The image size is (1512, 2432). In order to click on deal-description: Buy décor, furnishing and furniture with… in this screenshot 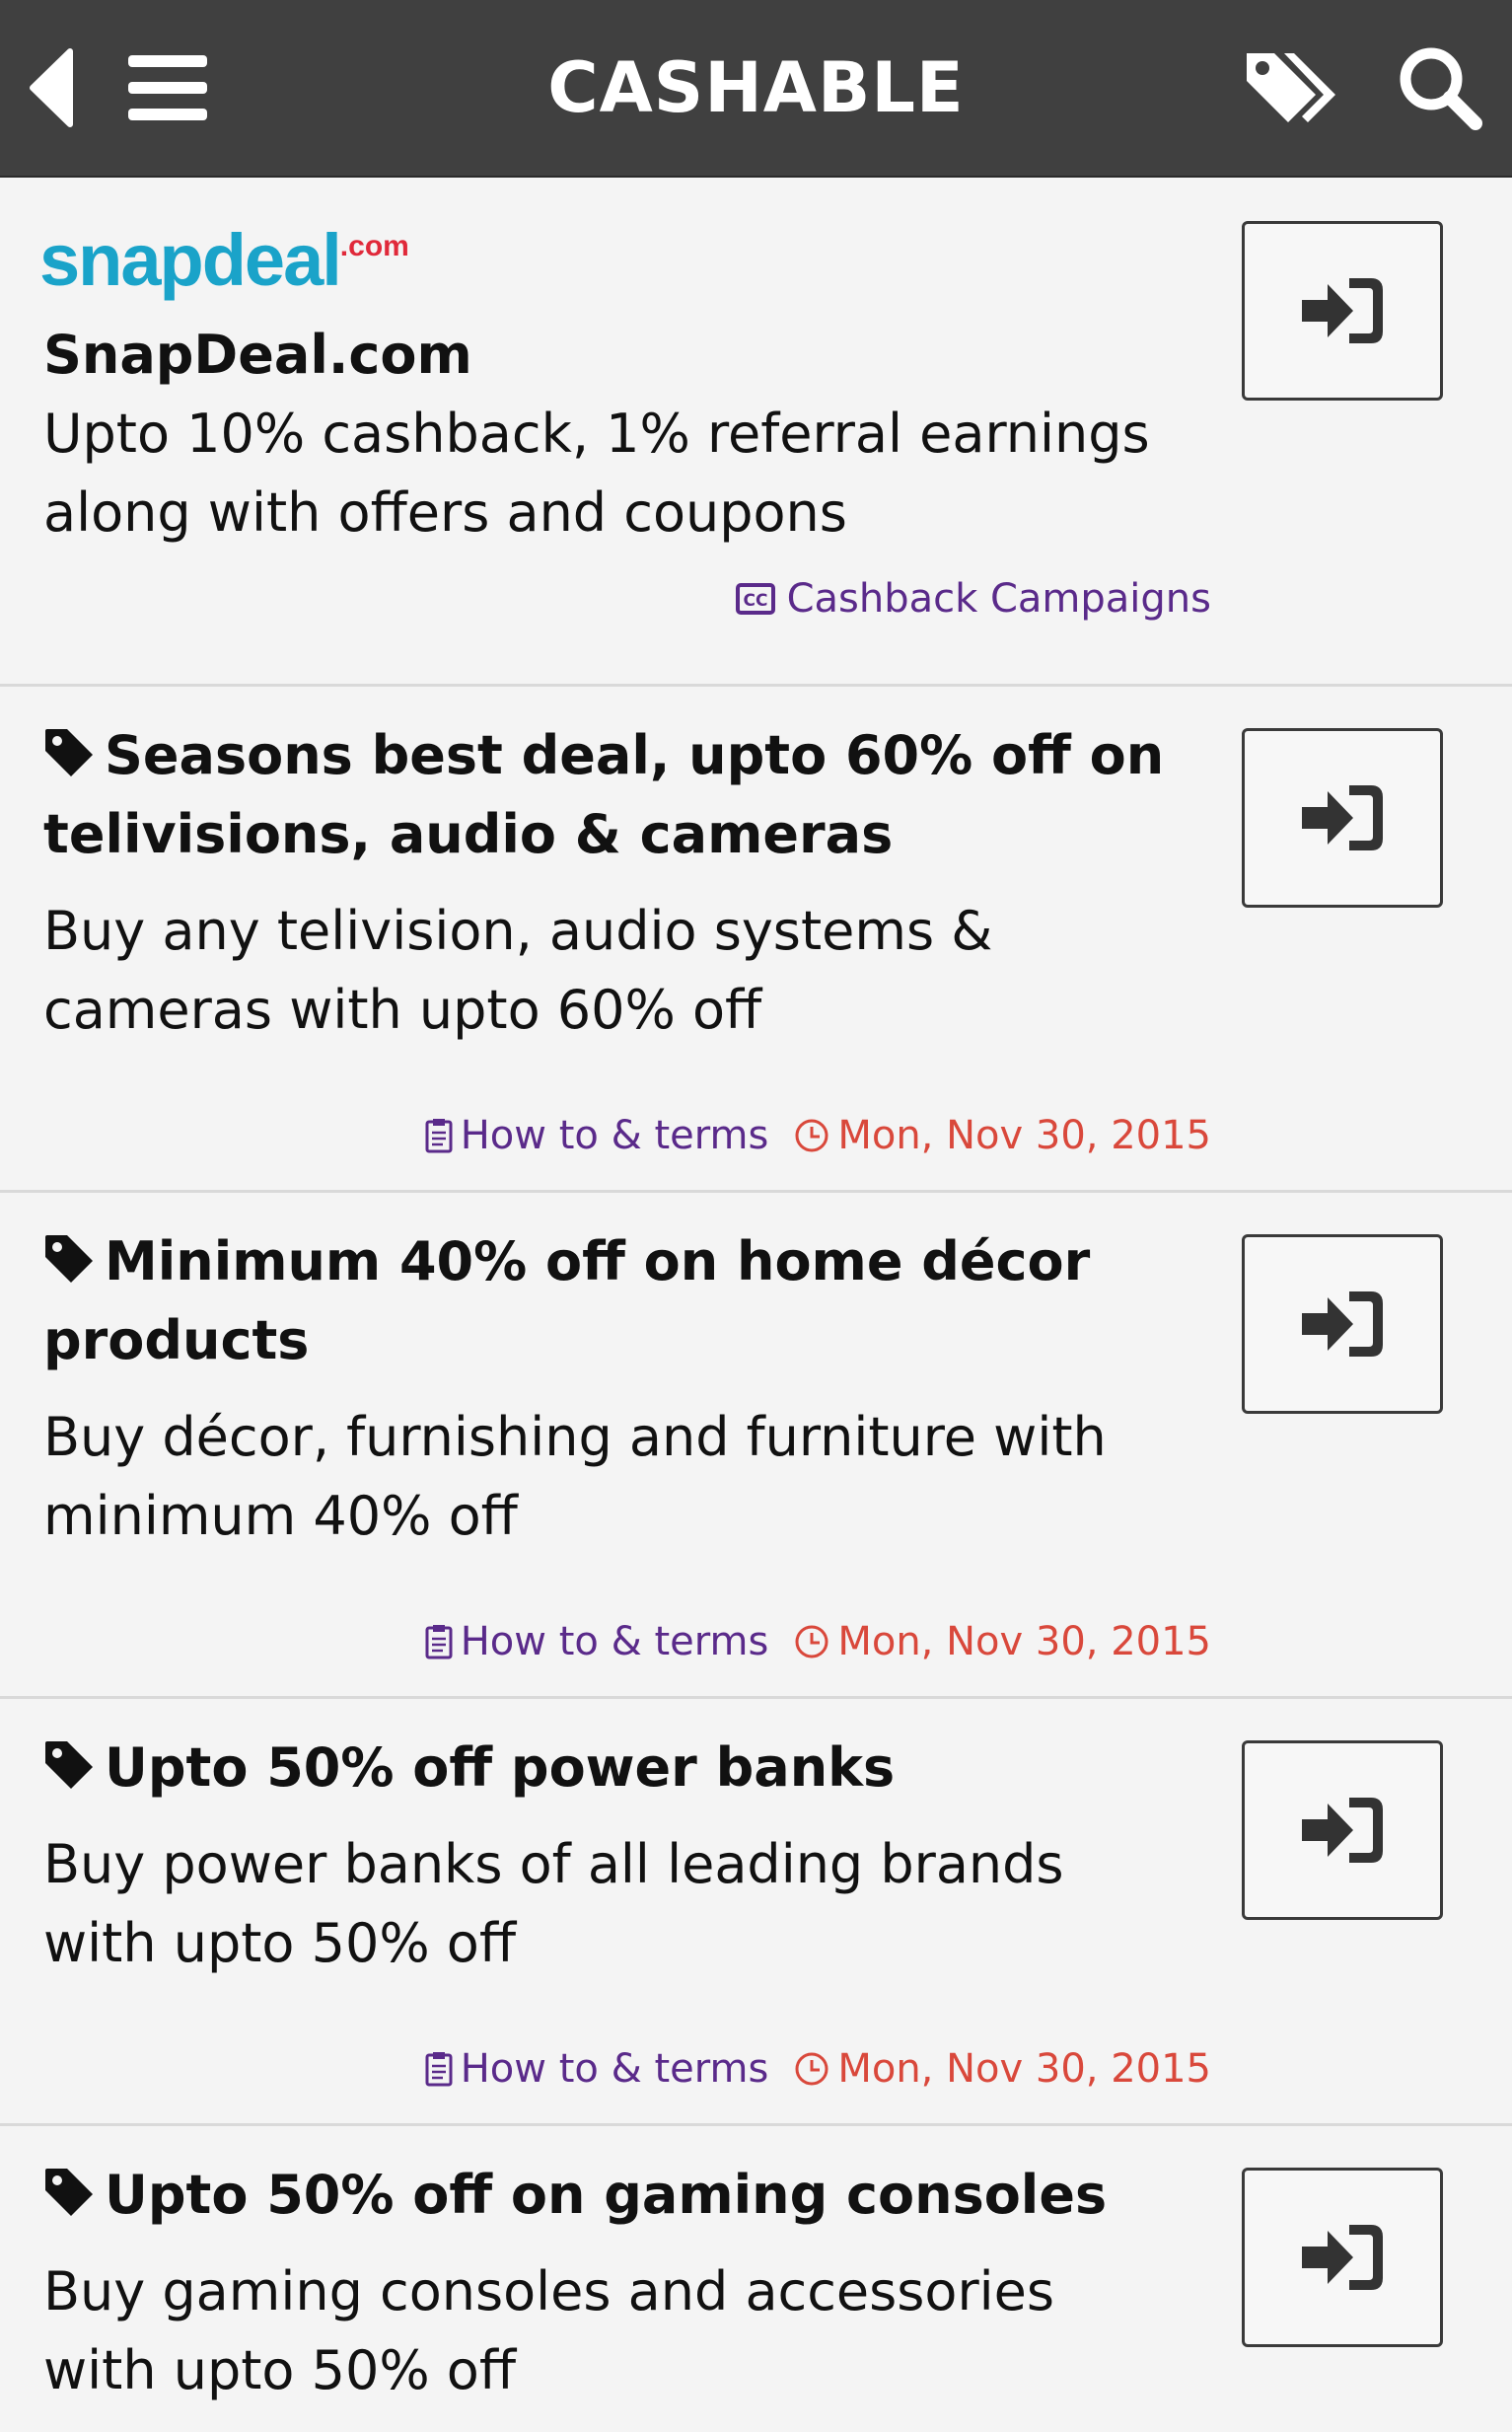, I will do `click(575, 1476)`.